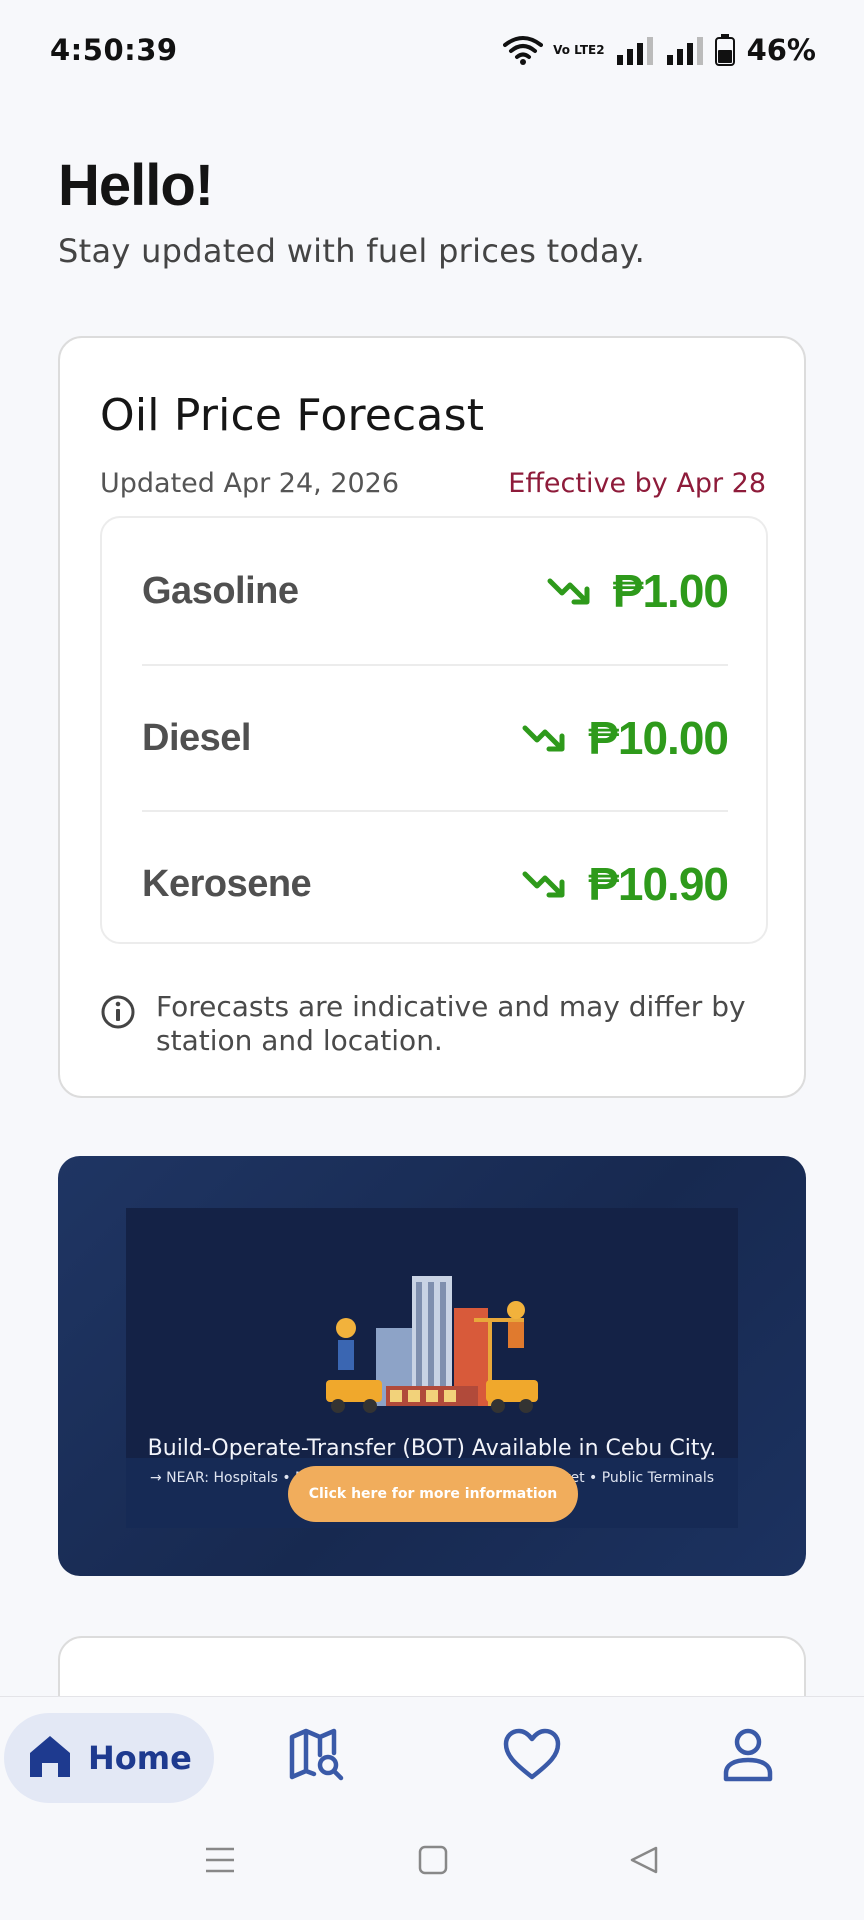 This screenshot has height=1920, width=864. What do you see at coordinates (435, 737) in the screenshot?
I see `fuel-row-diesel: Diesel ₱10.00` at bounding box center [435, 737].